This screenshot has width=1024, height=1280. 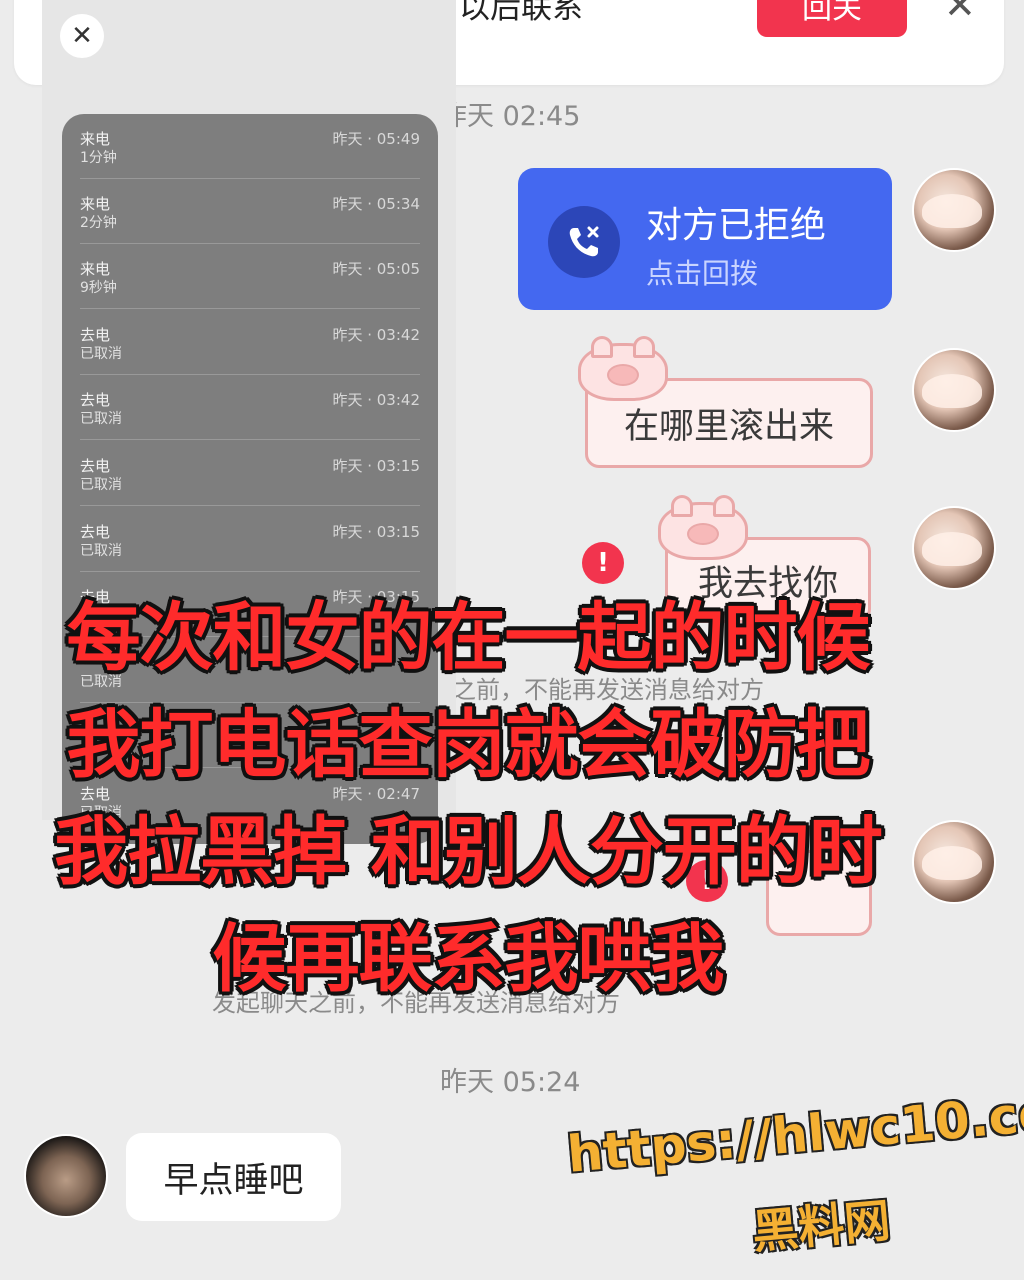 I want to click on call-status: 对方已拒绝, so click(x=736, y=225).